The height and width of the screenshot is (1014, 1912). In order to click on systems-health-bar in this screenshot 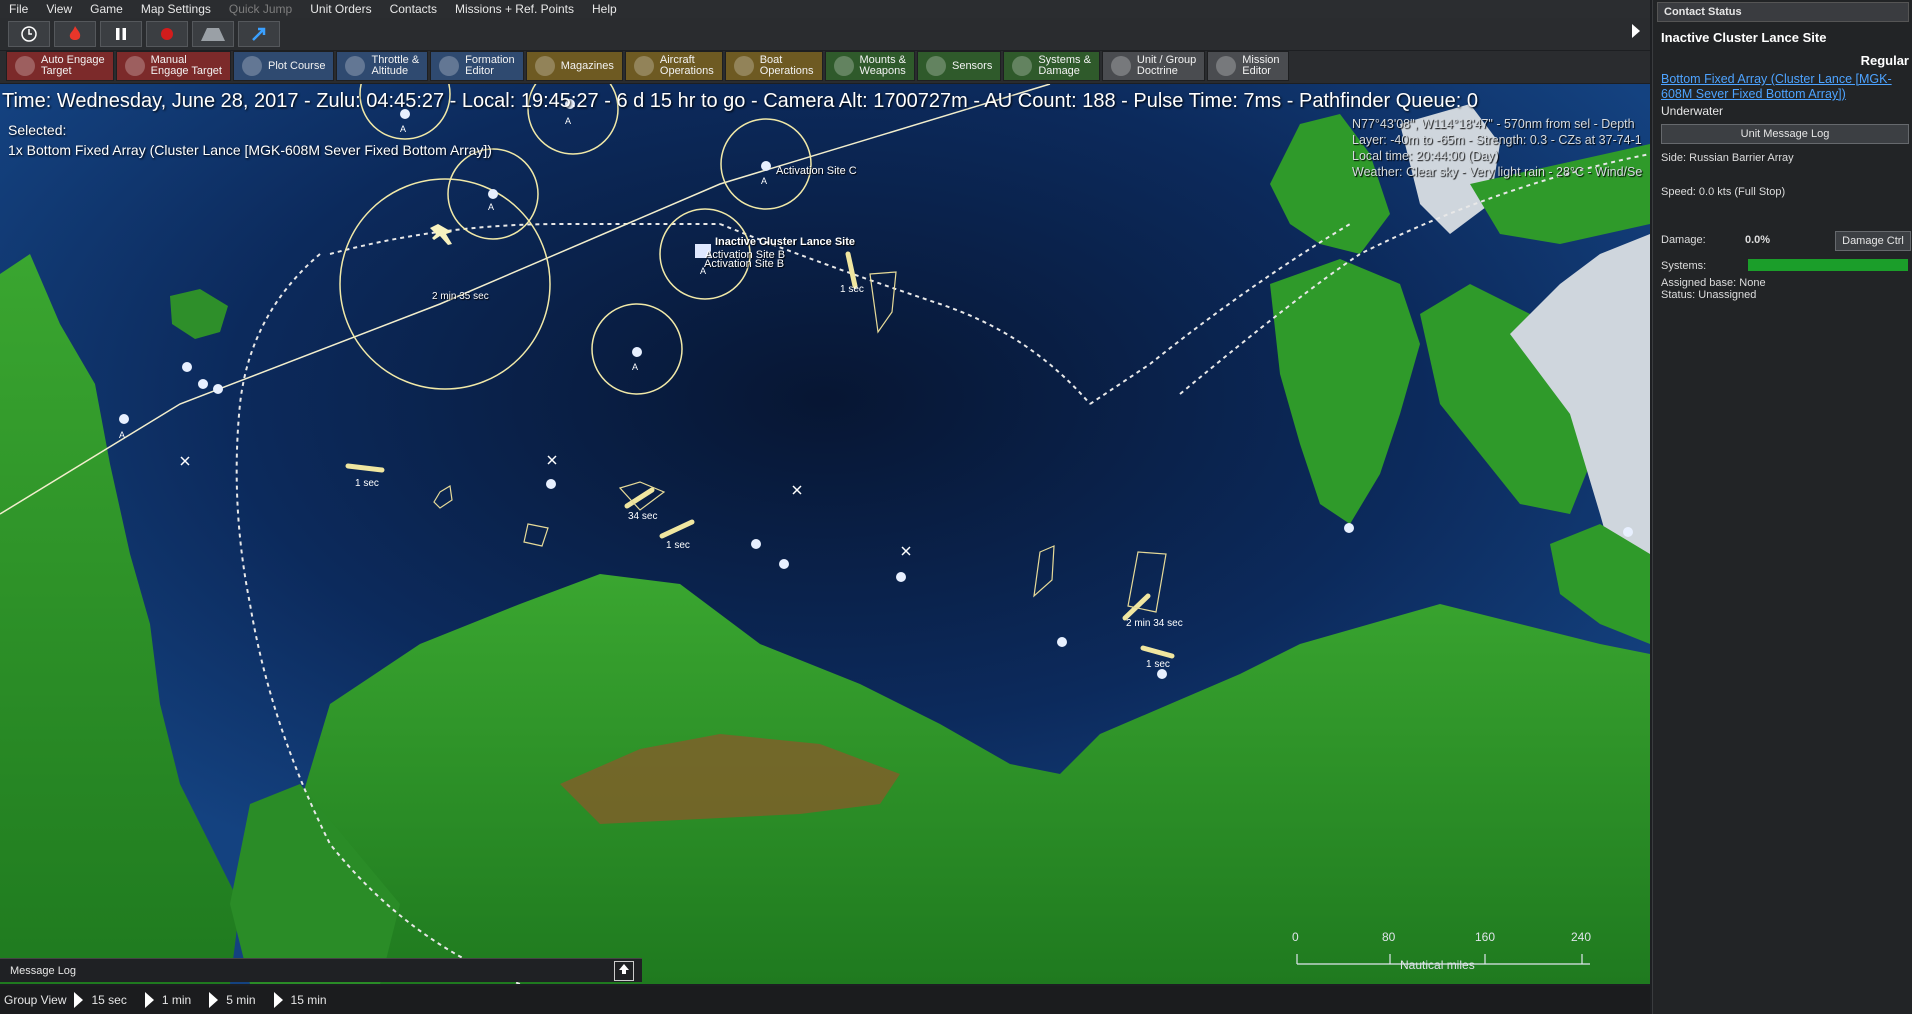, I will do `click(1828, 265)`.